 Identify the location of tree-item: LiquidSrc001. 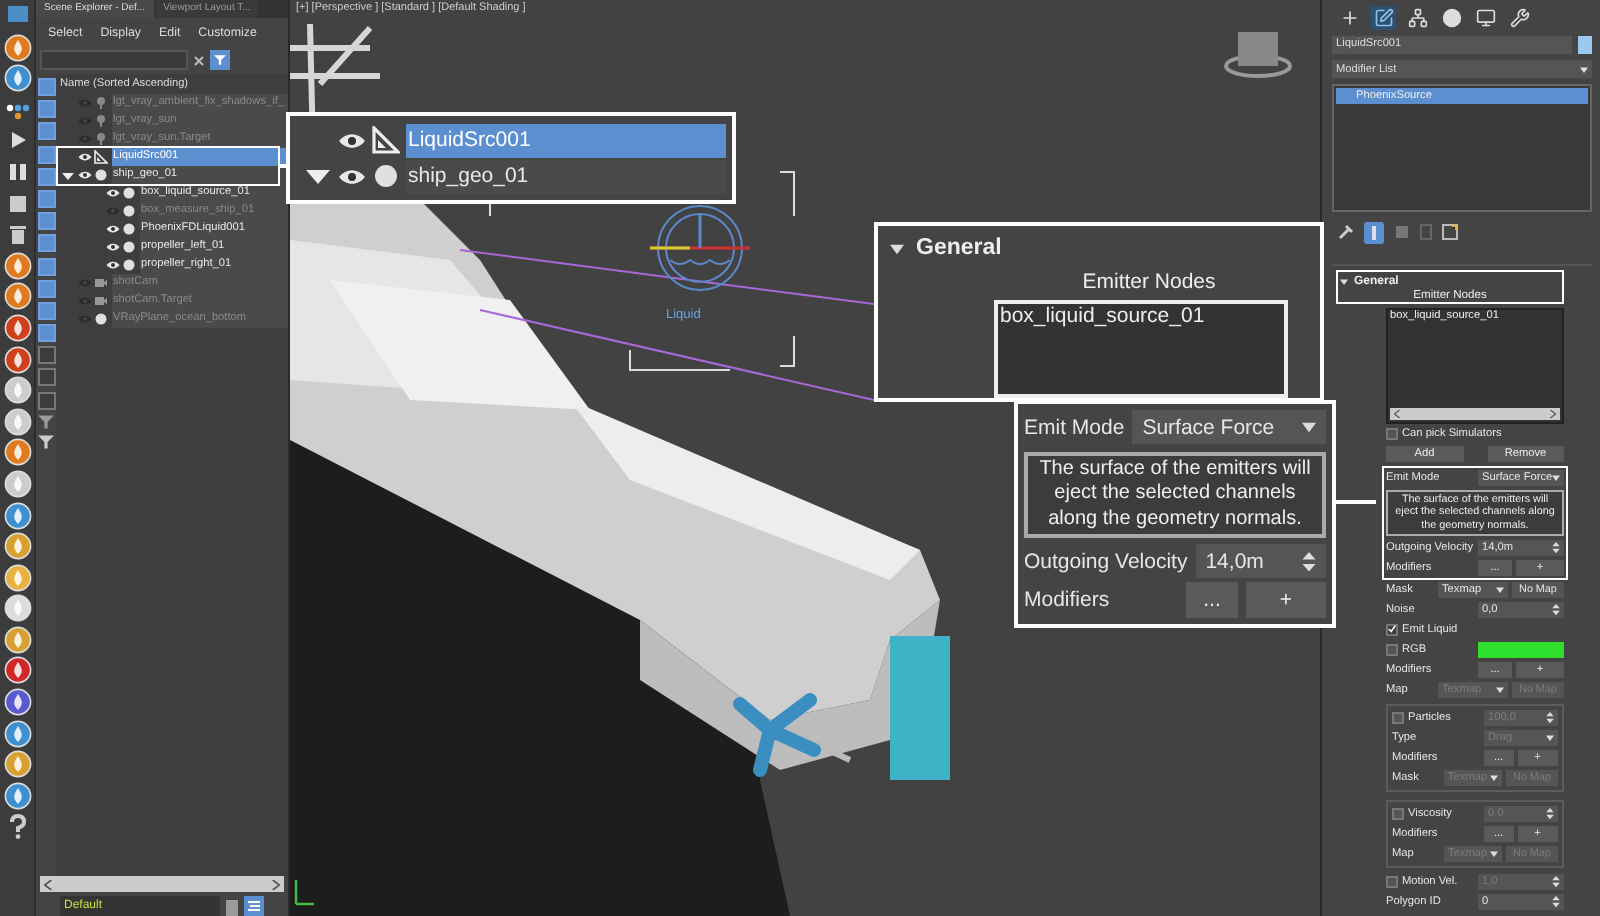
(566, 140).